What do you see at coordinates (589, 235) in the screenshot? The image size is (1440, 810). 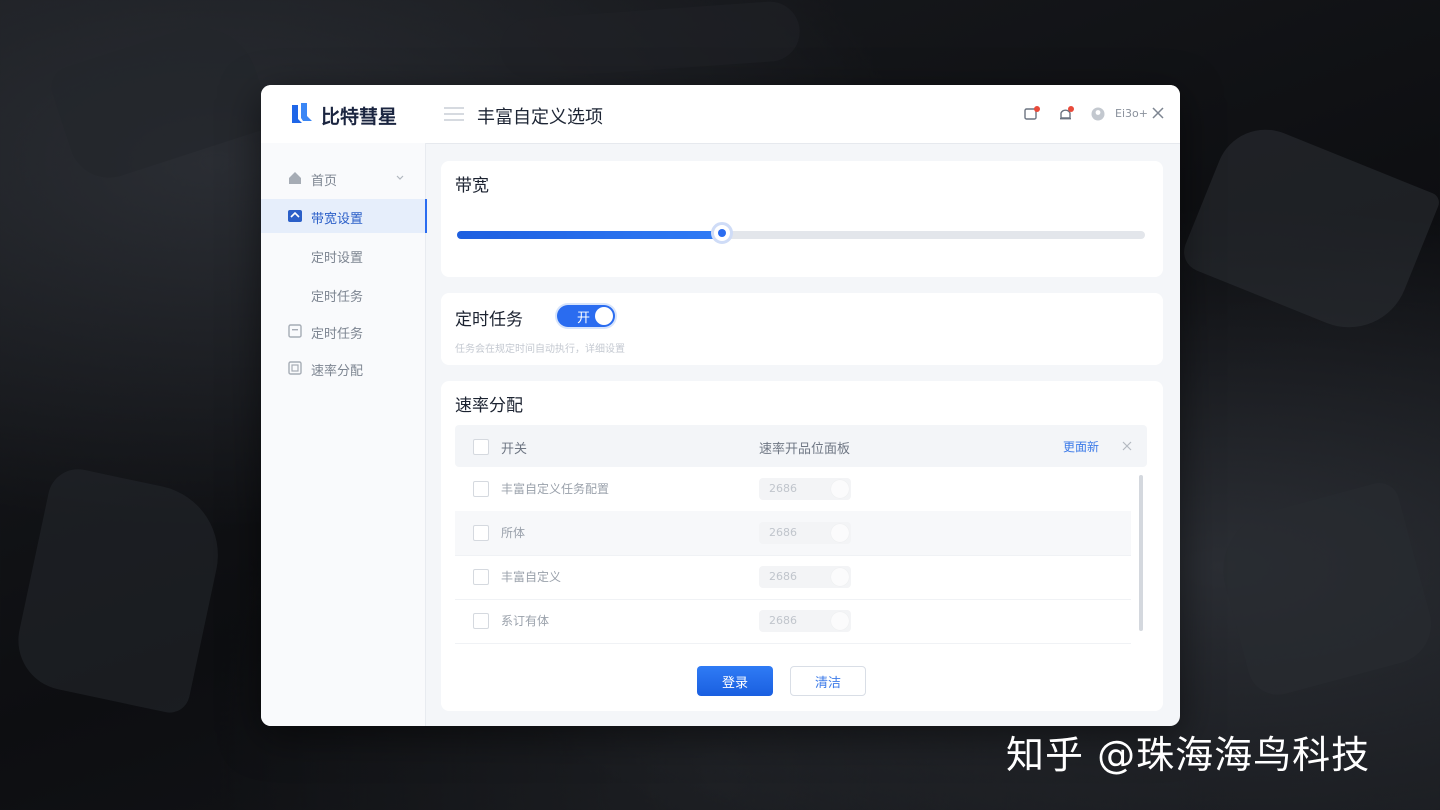 I see `slider-fill` at bounding box center [589, 235].